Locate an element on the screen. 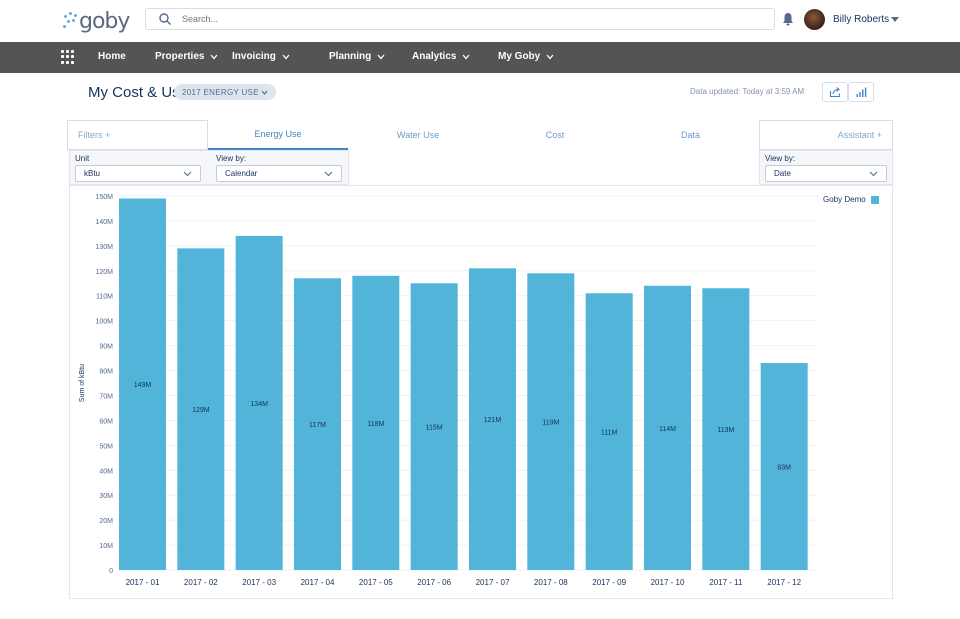  bar-data-label: 119M is located at coordinates (550, 423).